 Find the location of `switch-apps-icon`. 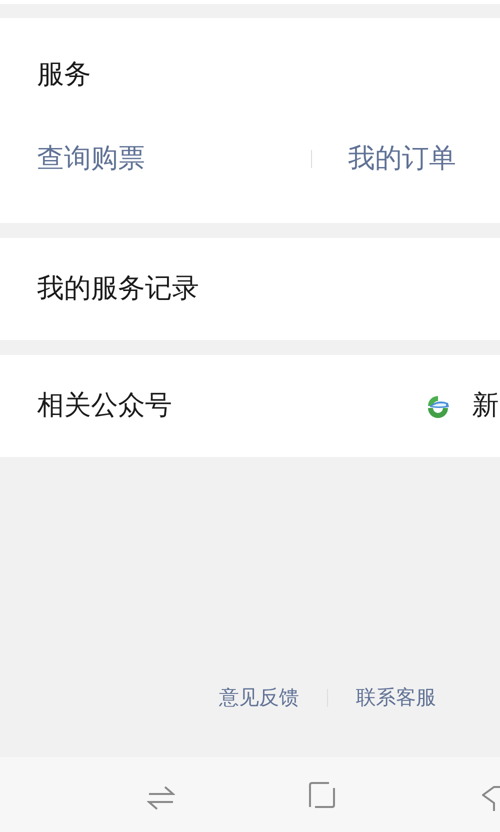

switch-apps-icon is located at coordinates (161, 798).